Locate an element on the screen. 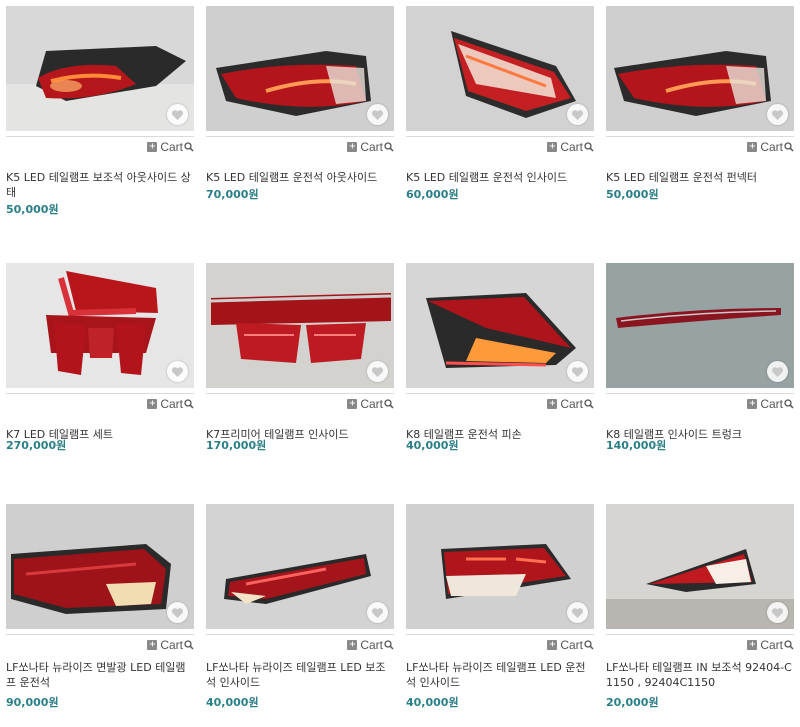 The height and width of the screenshot is (727, 800). product-title: K5 LED 테일램프 보조석 아웃사이드 상태 is located at coordinates (100, 185).